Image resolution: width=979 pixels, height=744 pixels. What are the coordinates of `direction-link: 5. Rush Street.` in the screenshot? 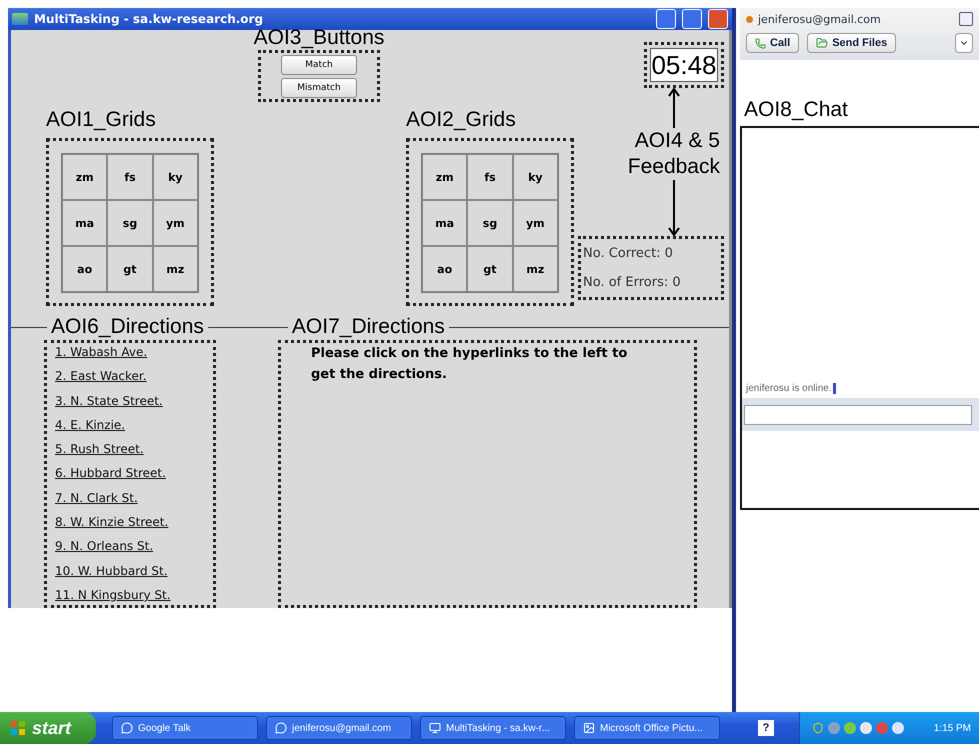 It's located at (130, 450).